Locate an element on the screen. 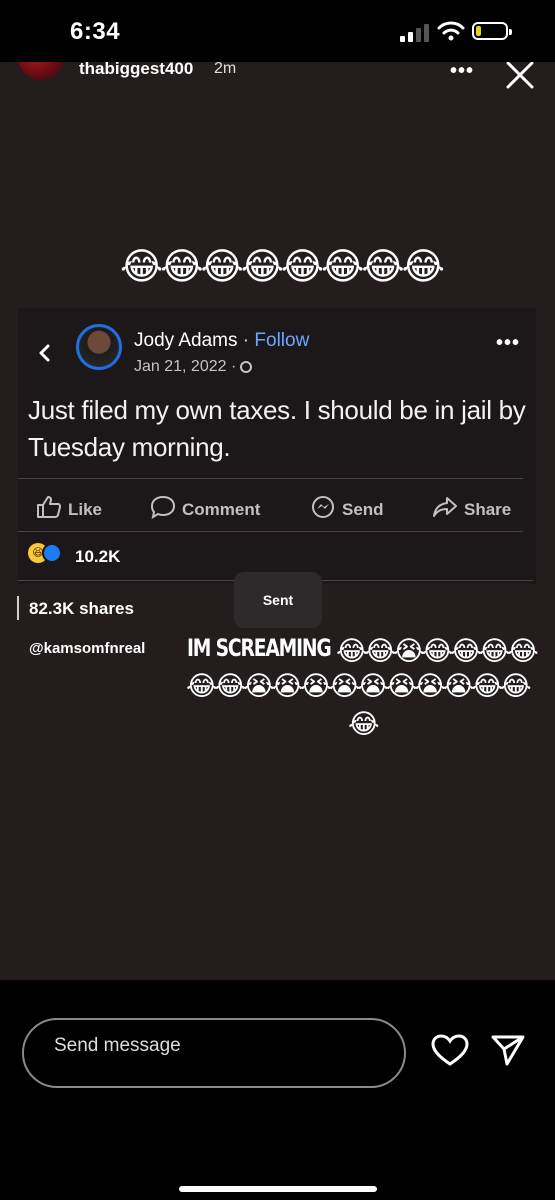 The width and height of the screenshot is (555, 1200). send-action: Send is located at coordinates (347, 507).